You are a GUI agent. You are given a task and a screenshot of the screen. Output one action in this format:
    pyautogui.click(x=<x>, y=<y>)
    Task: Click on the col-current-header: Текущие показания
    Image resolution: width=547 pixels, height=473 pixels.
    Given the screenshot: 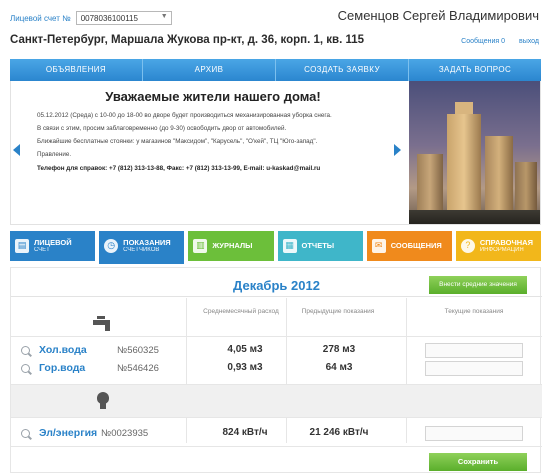 What is the action you would take?
    pyautogui.click(x=474, y=311)
    